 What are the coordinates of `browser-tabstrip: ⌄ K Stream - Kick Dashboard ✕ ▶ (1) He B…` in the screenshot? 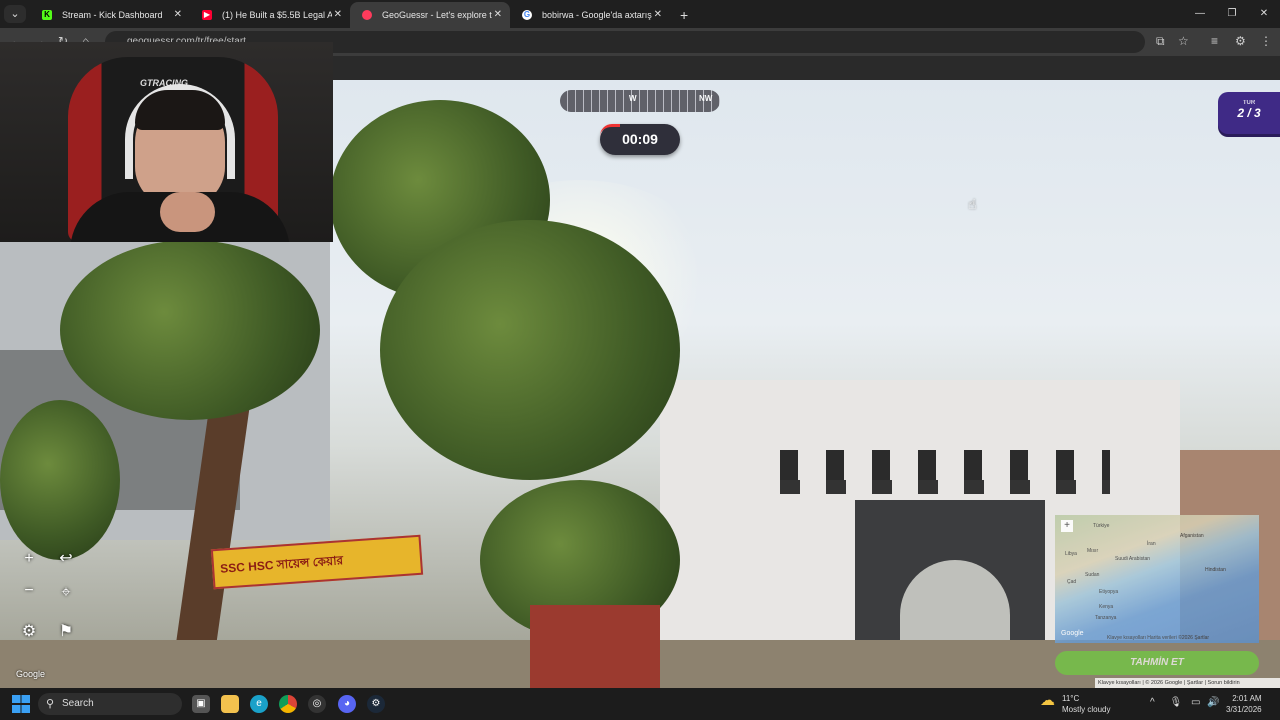 It's located at (640, 14).